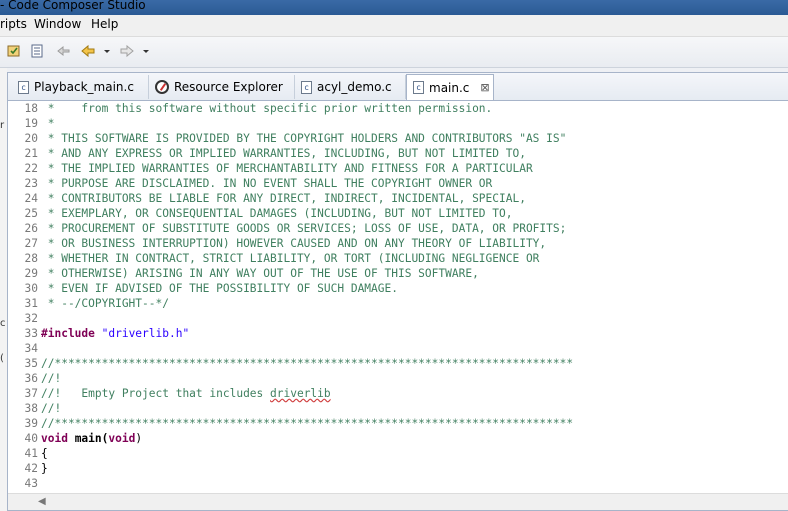 The image size is (788, 511). I want to click on line-text: {, so click(44, 453).